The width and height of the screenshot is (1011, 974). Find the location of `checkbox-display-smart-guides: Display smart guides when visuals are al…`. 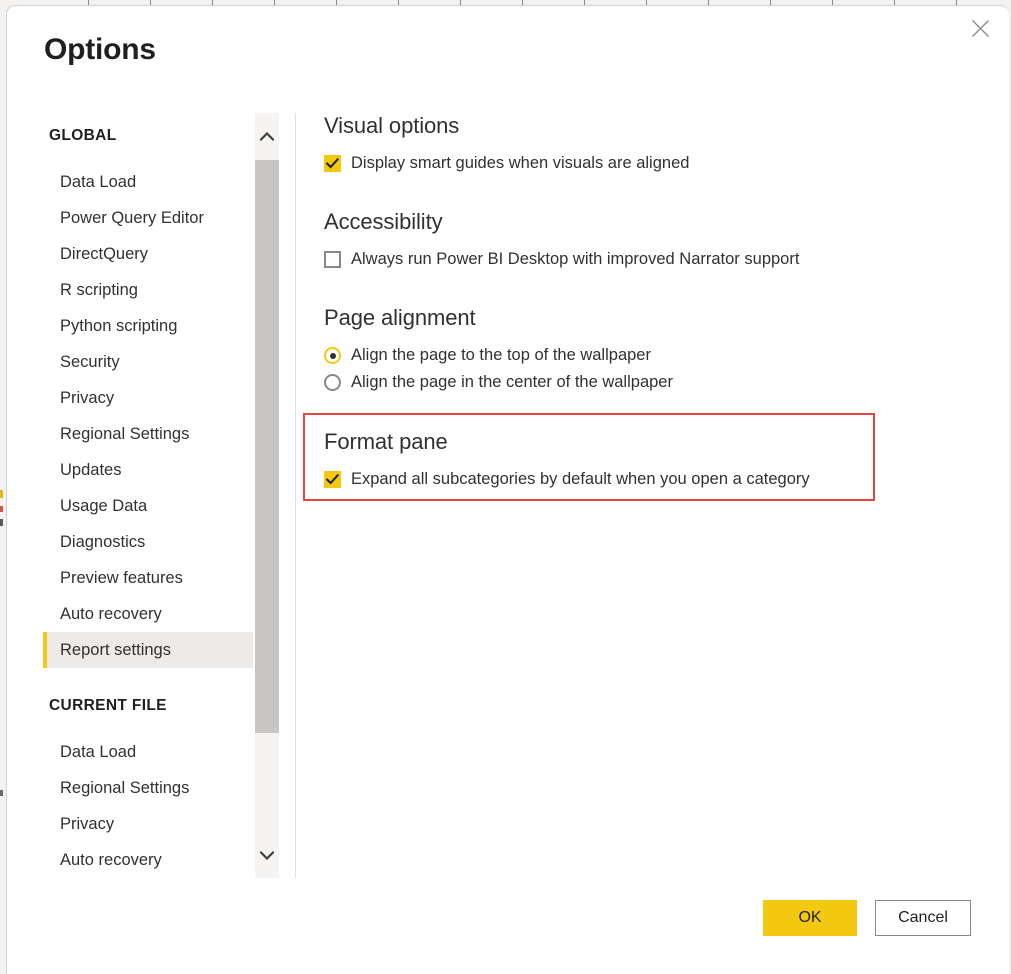

checkbox-display-smart-guides: Display smart guides when visuals are al… is located at coordinates (644, 163).